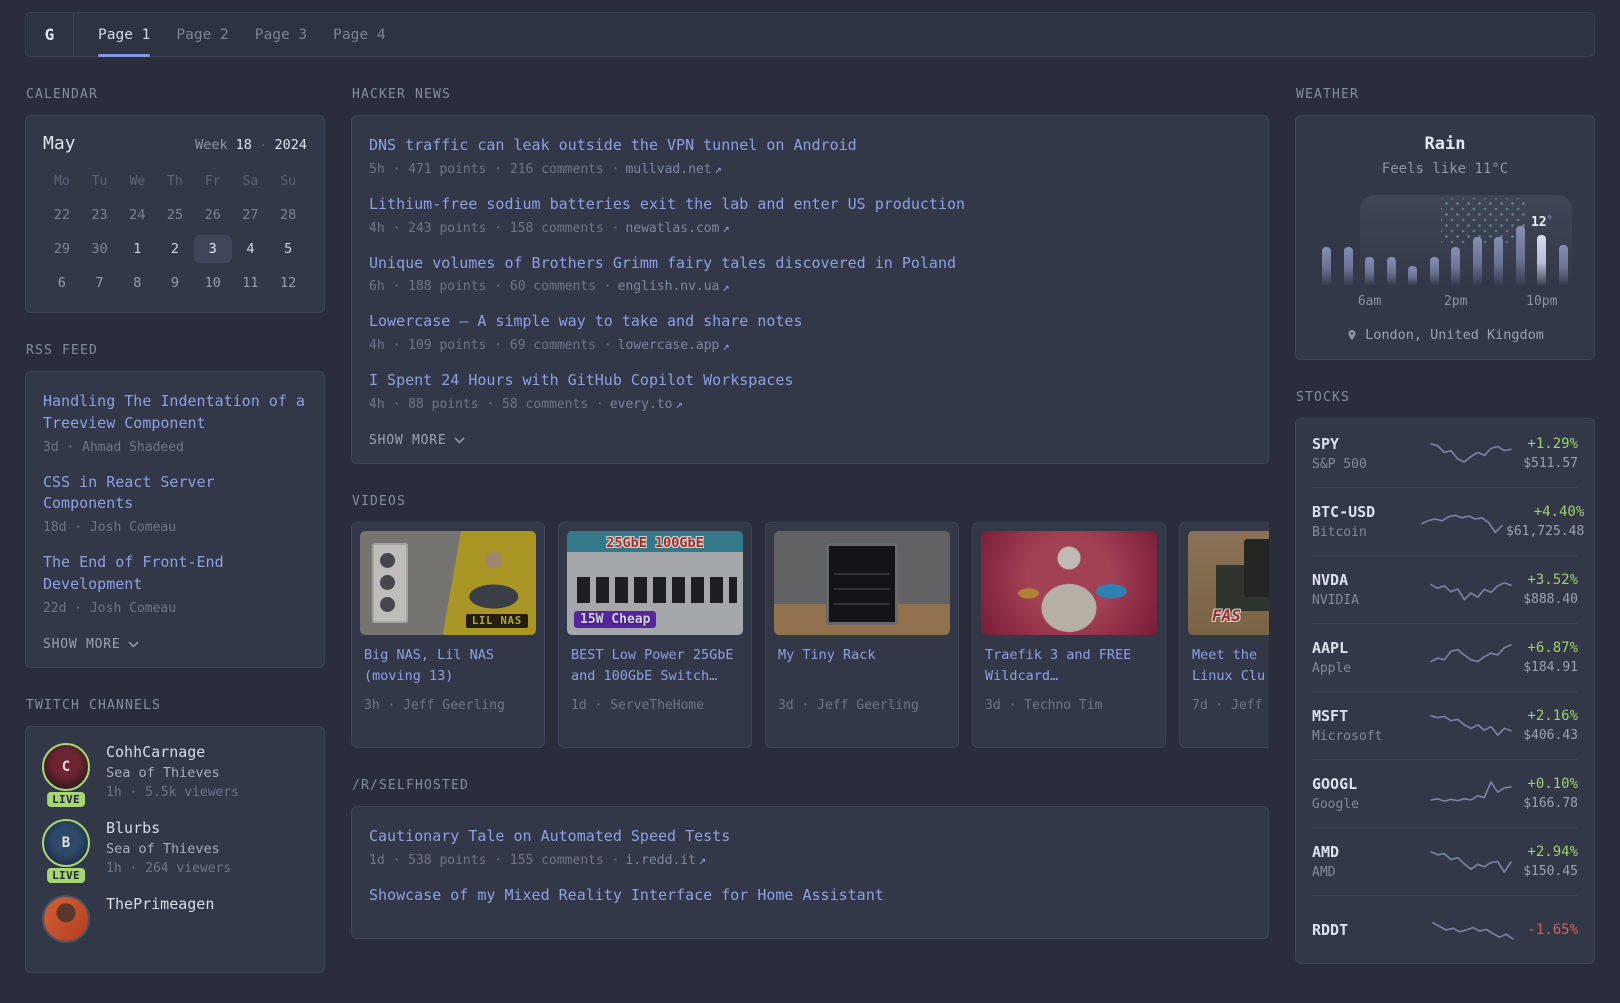 The width and height of the screenshot is (1620, 1003). What do you see at coordinates (1230, 667) in the screenshot?
I see `video-title-link: Meet the Linux Clu` at bounding box center [1230, 667].